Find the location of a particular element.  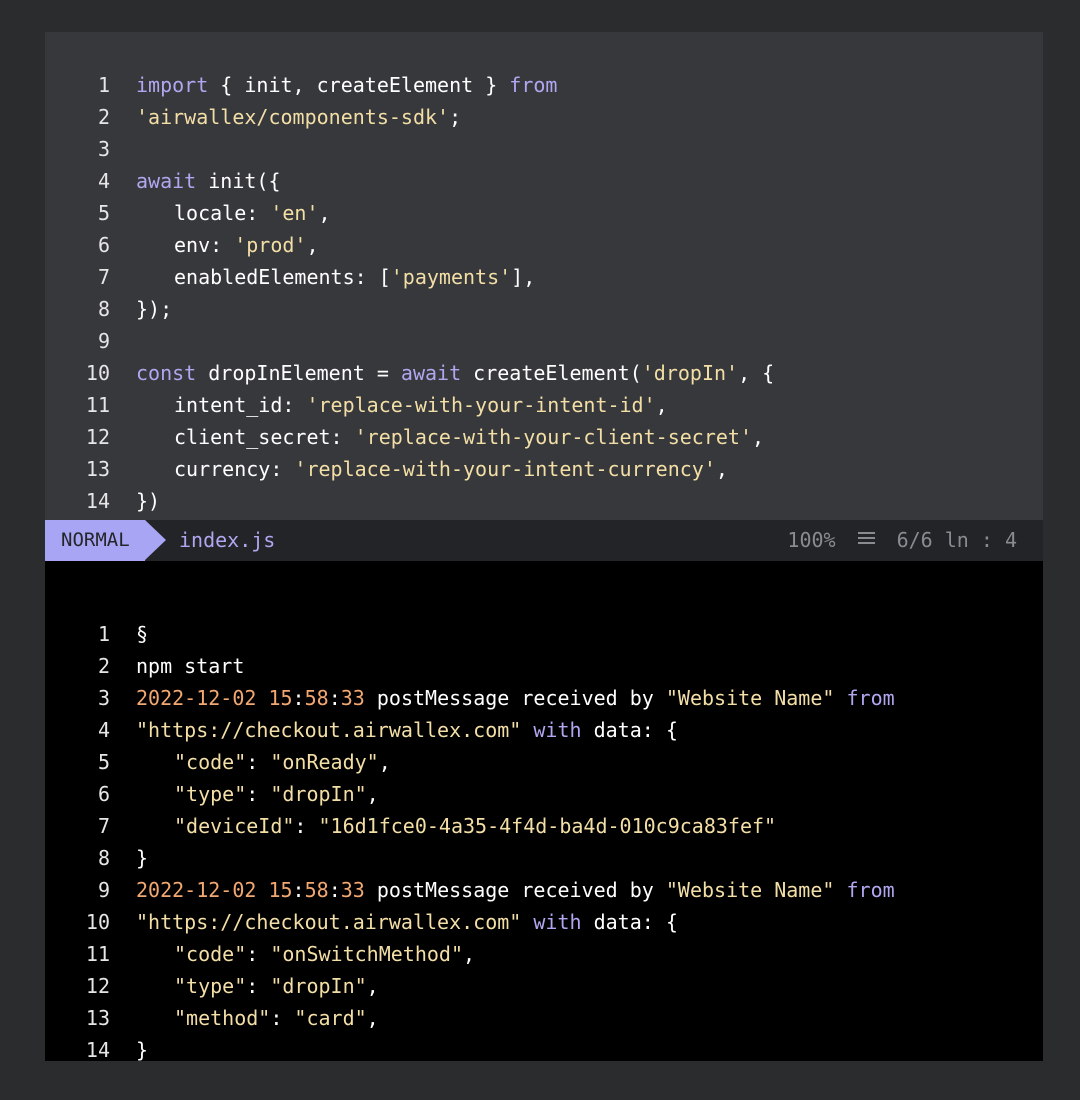

editor-line: 14}) is located at coordinates (409, 501).